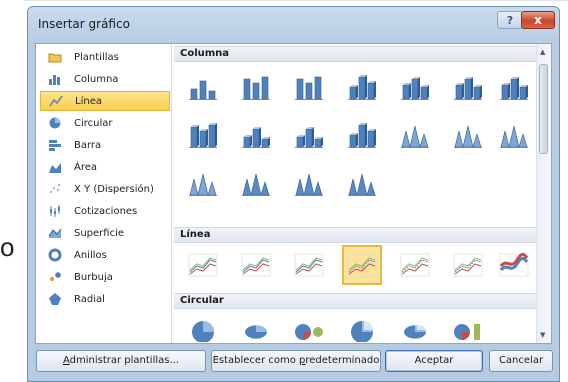 This screenshot has width=568, height=382. What do you see at coordinates (90, 255) in the screenshot?
I see `chart-type-label: Anillos` at bounding box center [90, 255].